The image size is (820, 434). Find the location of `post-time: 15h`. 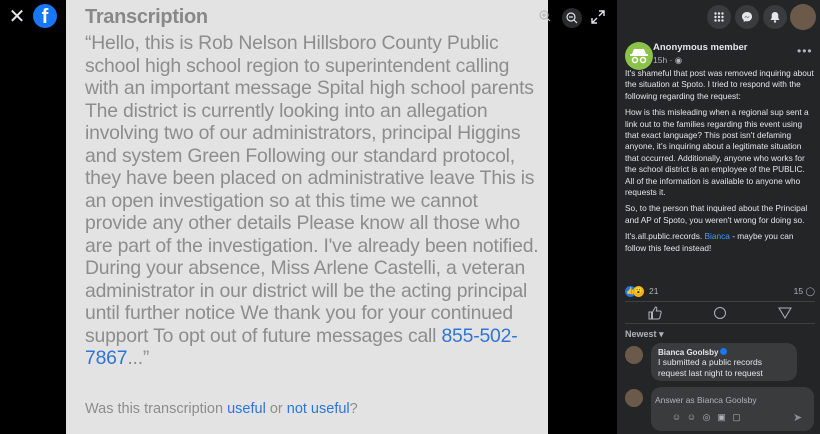

post-time: 15h is located at coordinates (660, 60).